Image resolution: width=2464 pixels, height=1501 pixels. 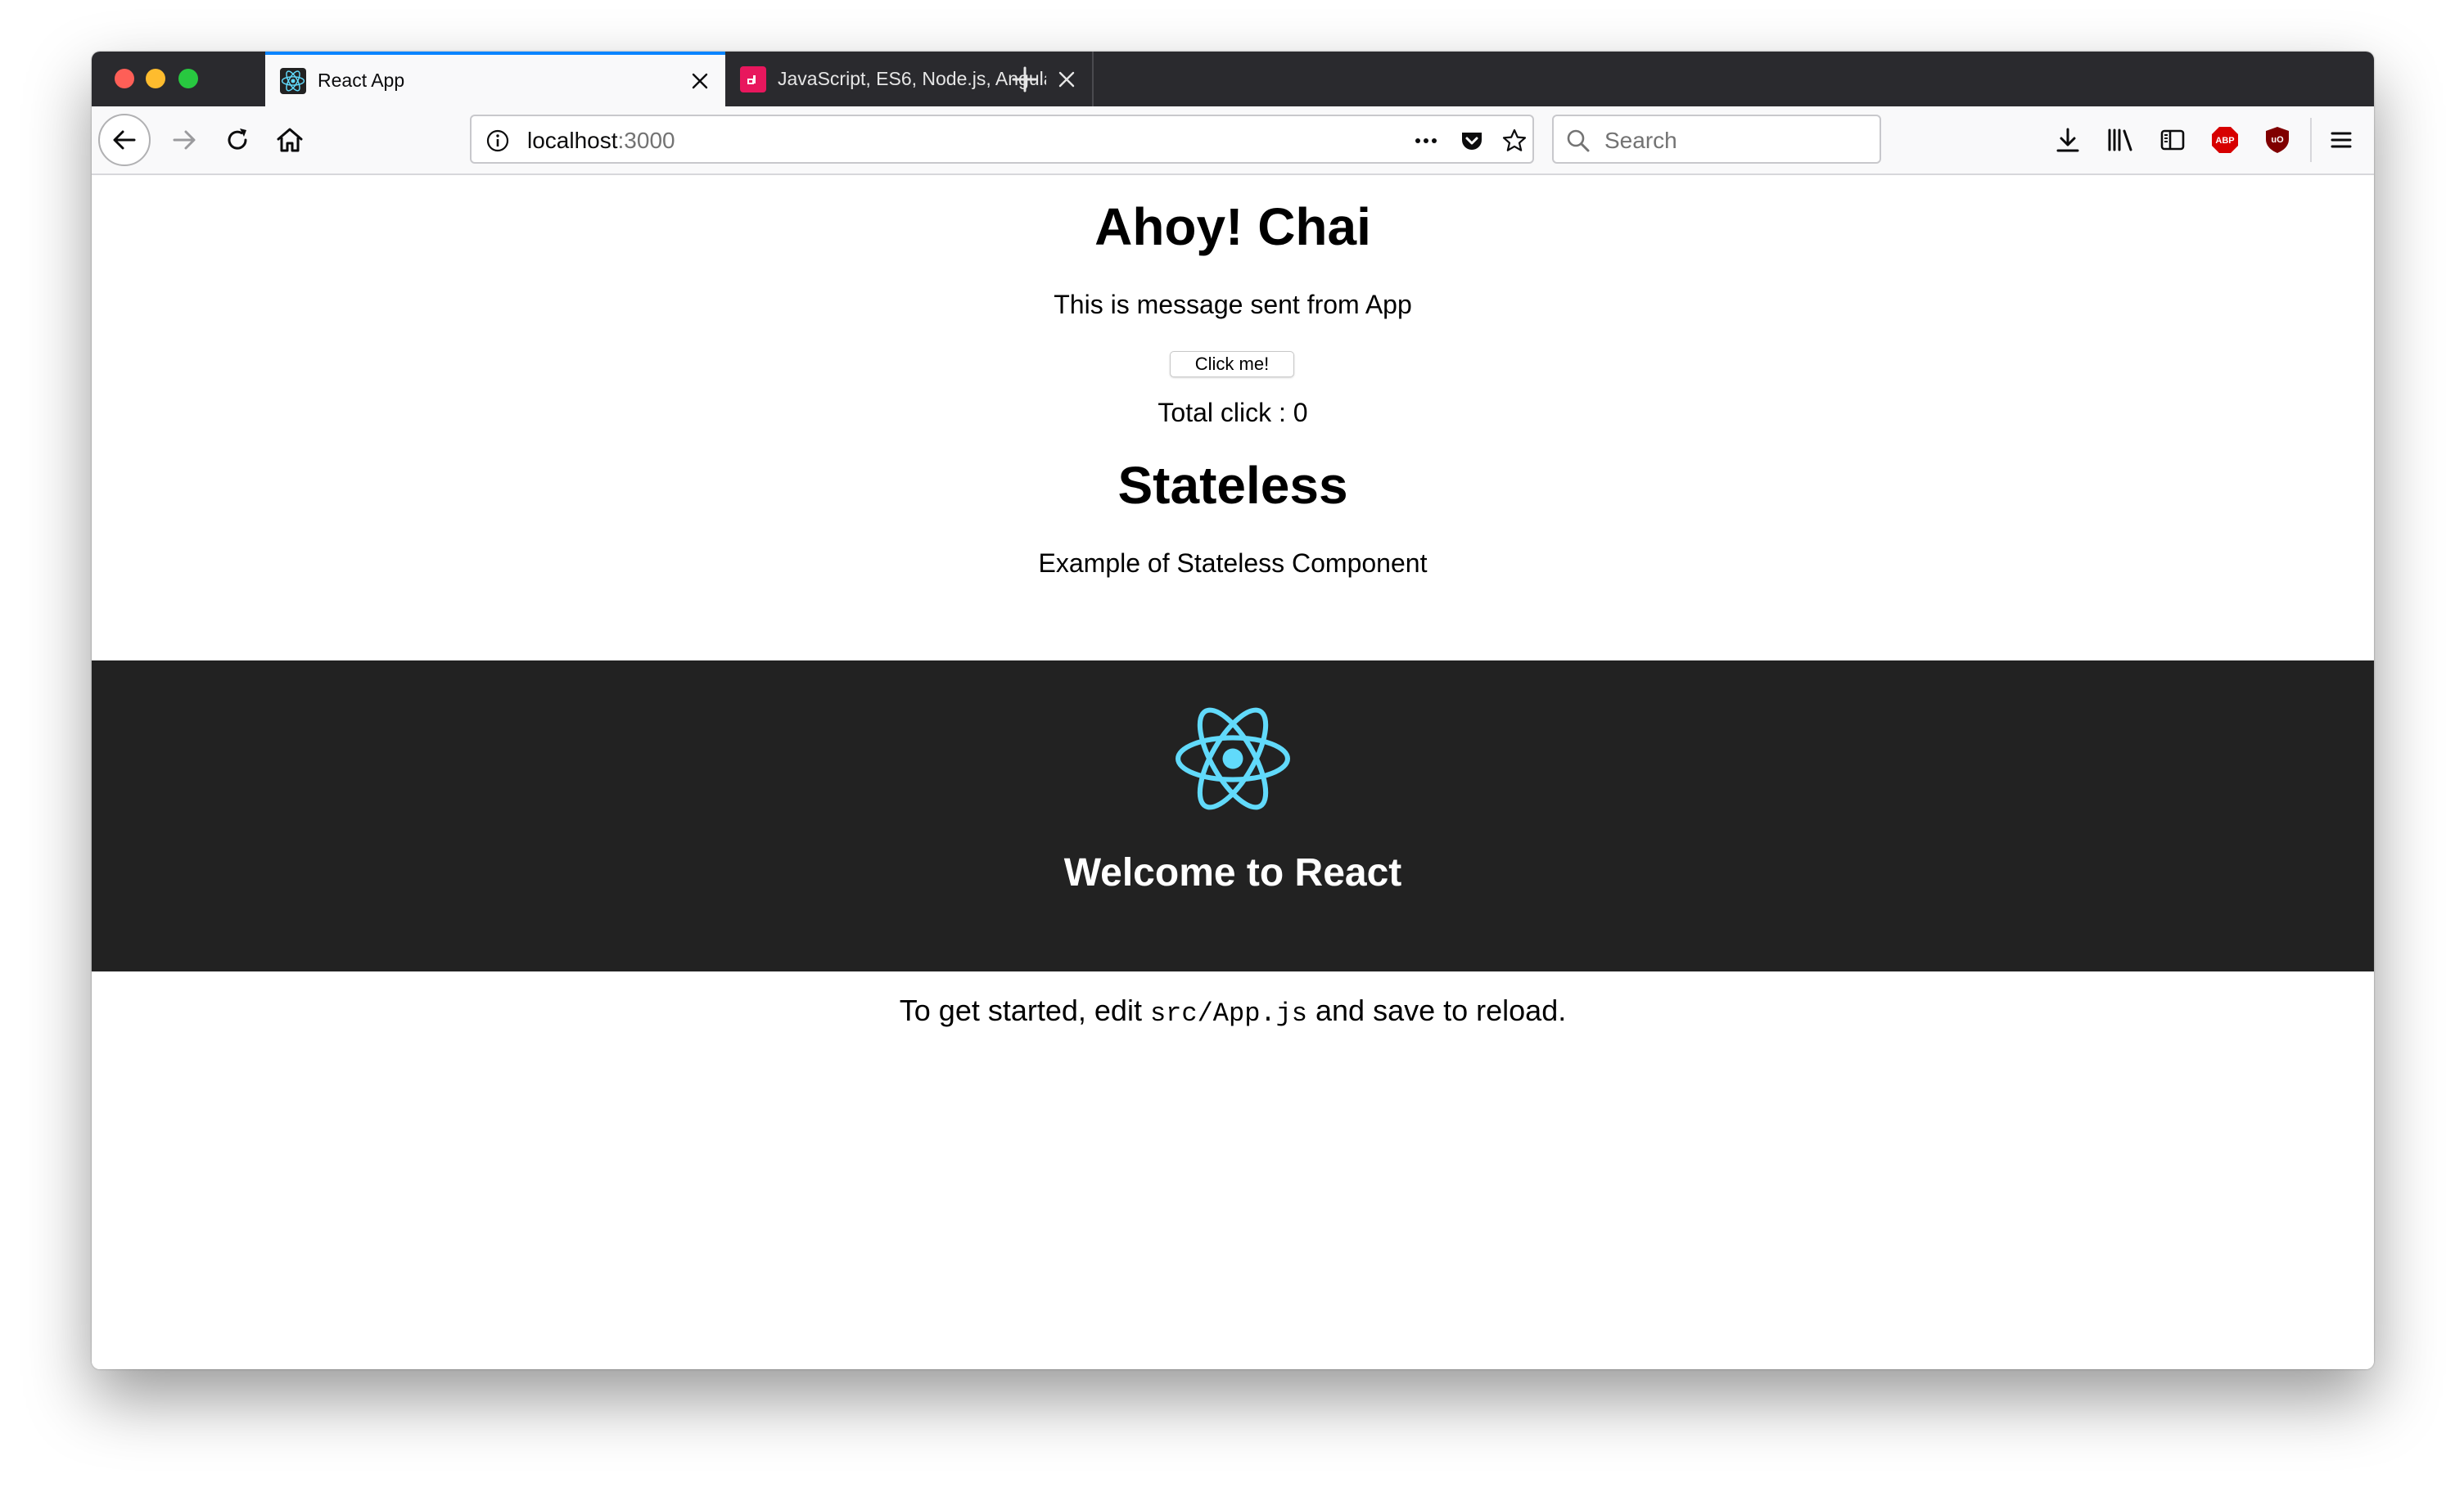 I want to click on total-click-label: Total click :, so click(x=1225, y=412).